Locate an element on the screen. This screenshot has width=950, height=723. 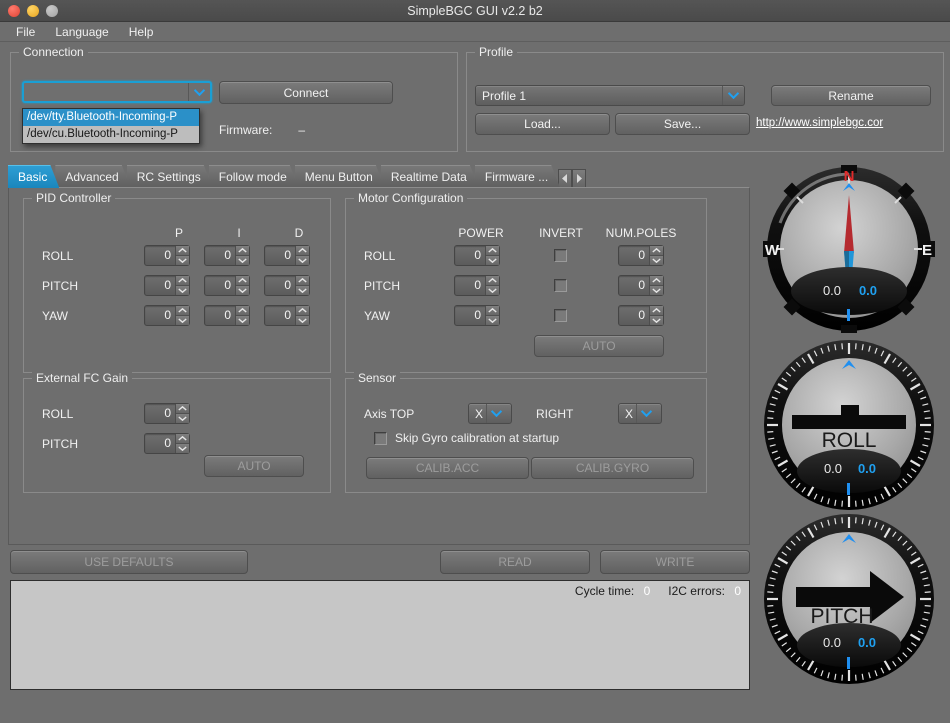
external-fc-pitch-spinner: 0 is located at coordinates (167, 443).